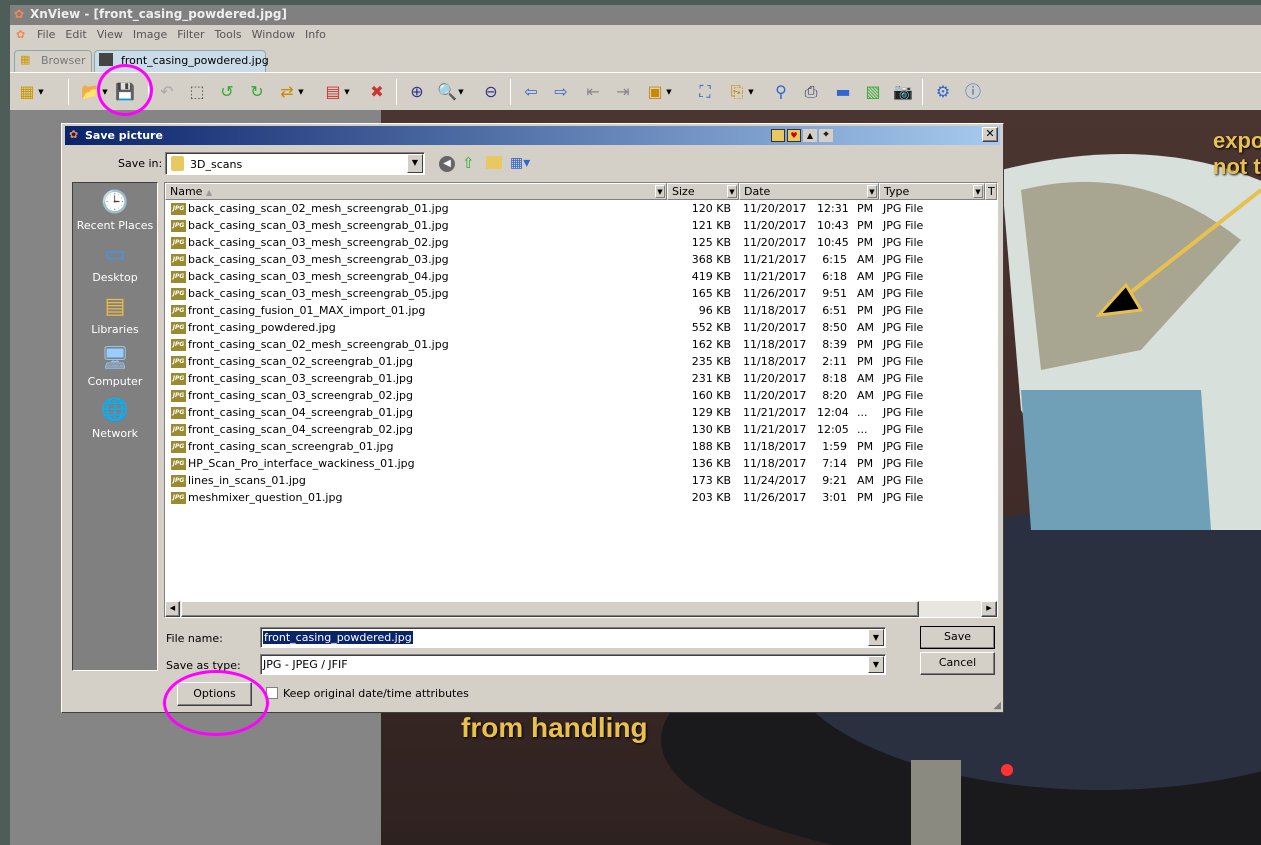 The height and width of the screenshot is (845, 1261). What do you see at coordinates (705, 92) in the screenshot?
I see `fit-icon: ⛶` at bounding box center [705, 92].